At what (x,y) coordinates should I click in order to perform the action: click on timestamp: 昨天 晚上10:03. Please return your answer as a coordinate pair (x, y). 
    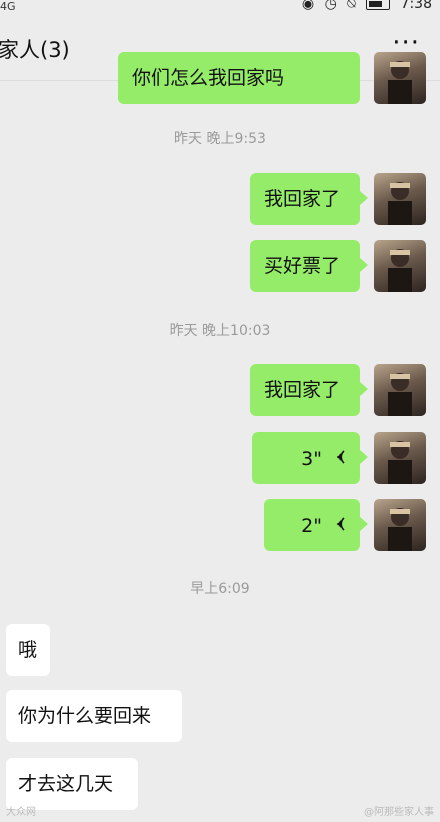
    Looking at the image, I should click on (220, 331).